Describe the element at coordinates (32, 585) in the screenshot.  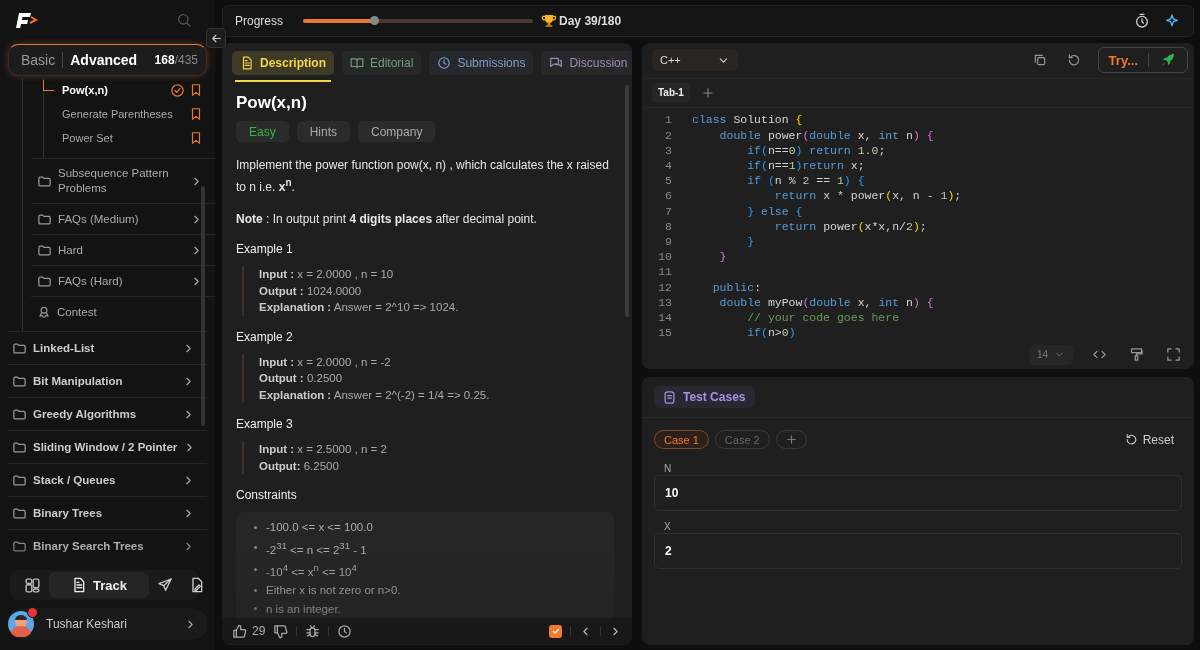
I see `grid-icon` at that location.